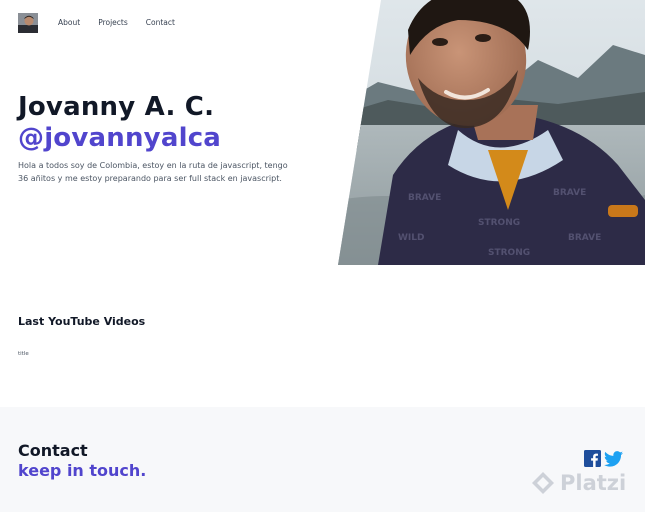  I want to click on twitter-link, so click(613, 460).